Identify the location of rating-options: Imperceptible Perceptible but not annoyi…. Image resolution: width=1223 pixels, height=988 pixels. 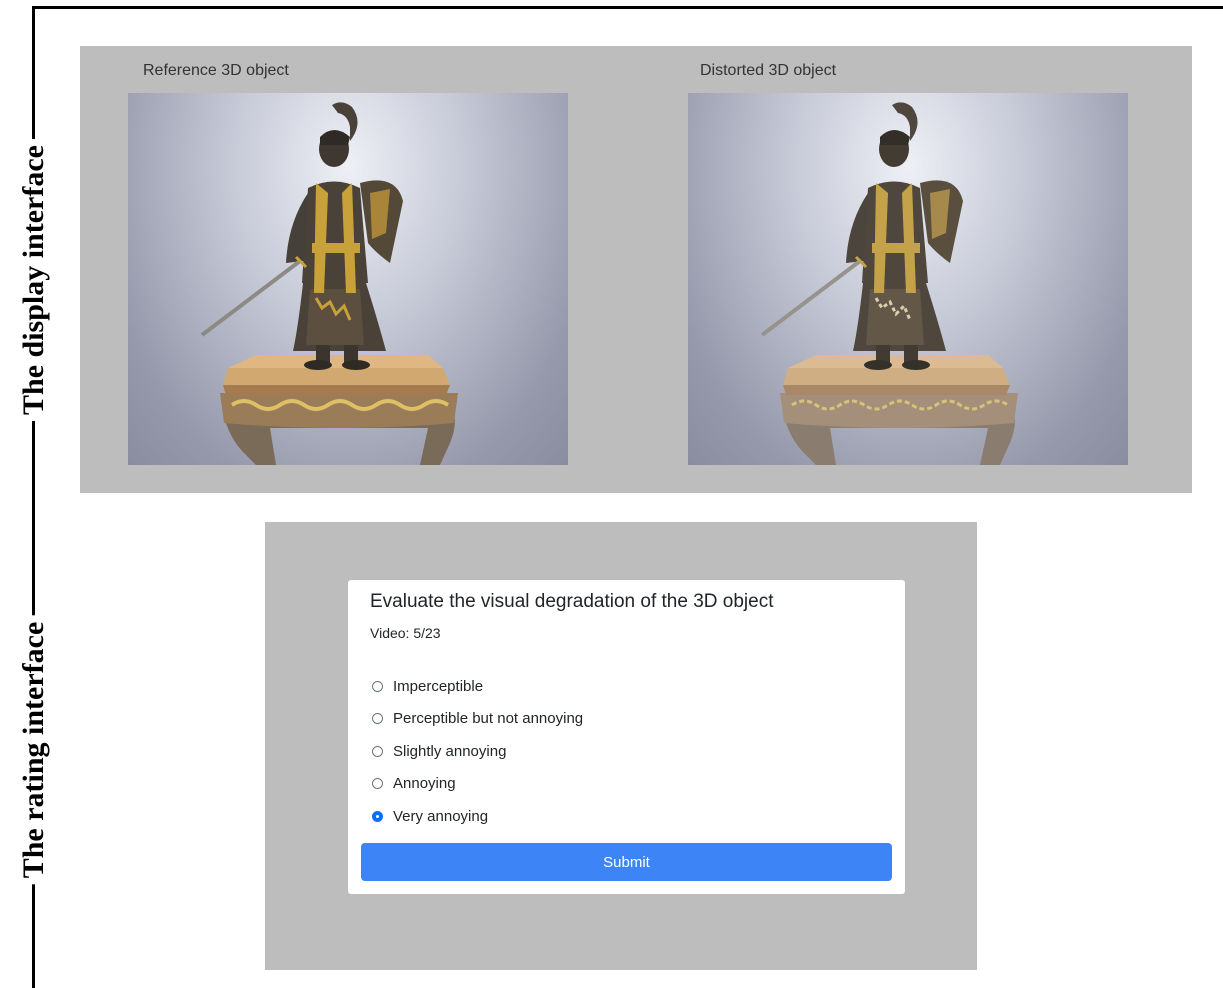
(477, 751).